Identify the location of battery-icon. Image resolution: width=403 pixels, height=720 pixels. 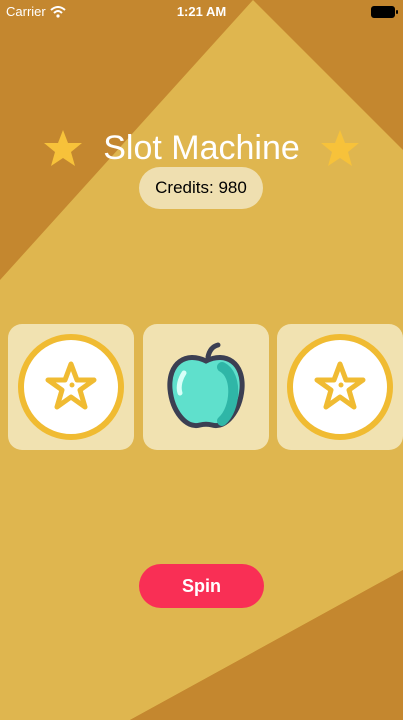
(384, 12).